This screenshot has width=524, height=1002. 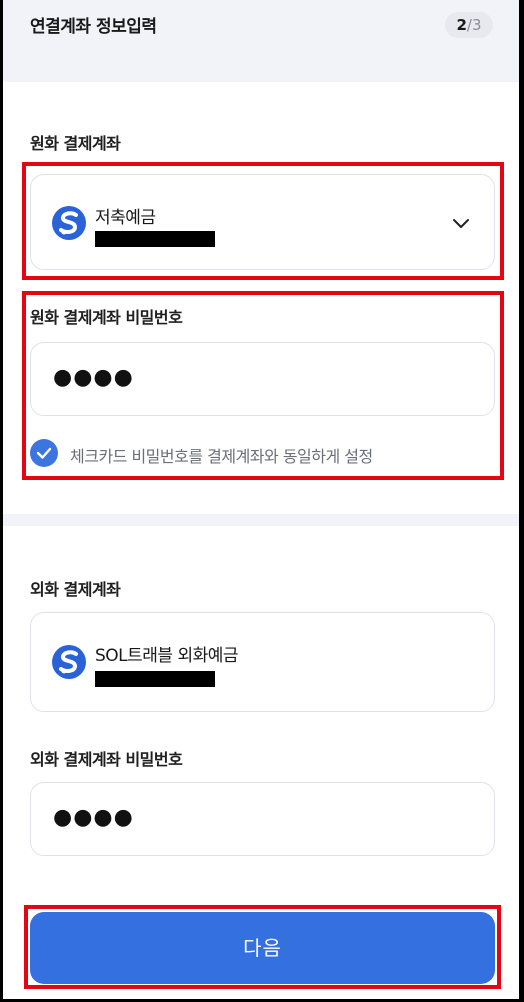 What do you see at coordinates (155, 679) in the screenshot?
I see `foreign-account-number-redacted` at bounding box center [155, 679].